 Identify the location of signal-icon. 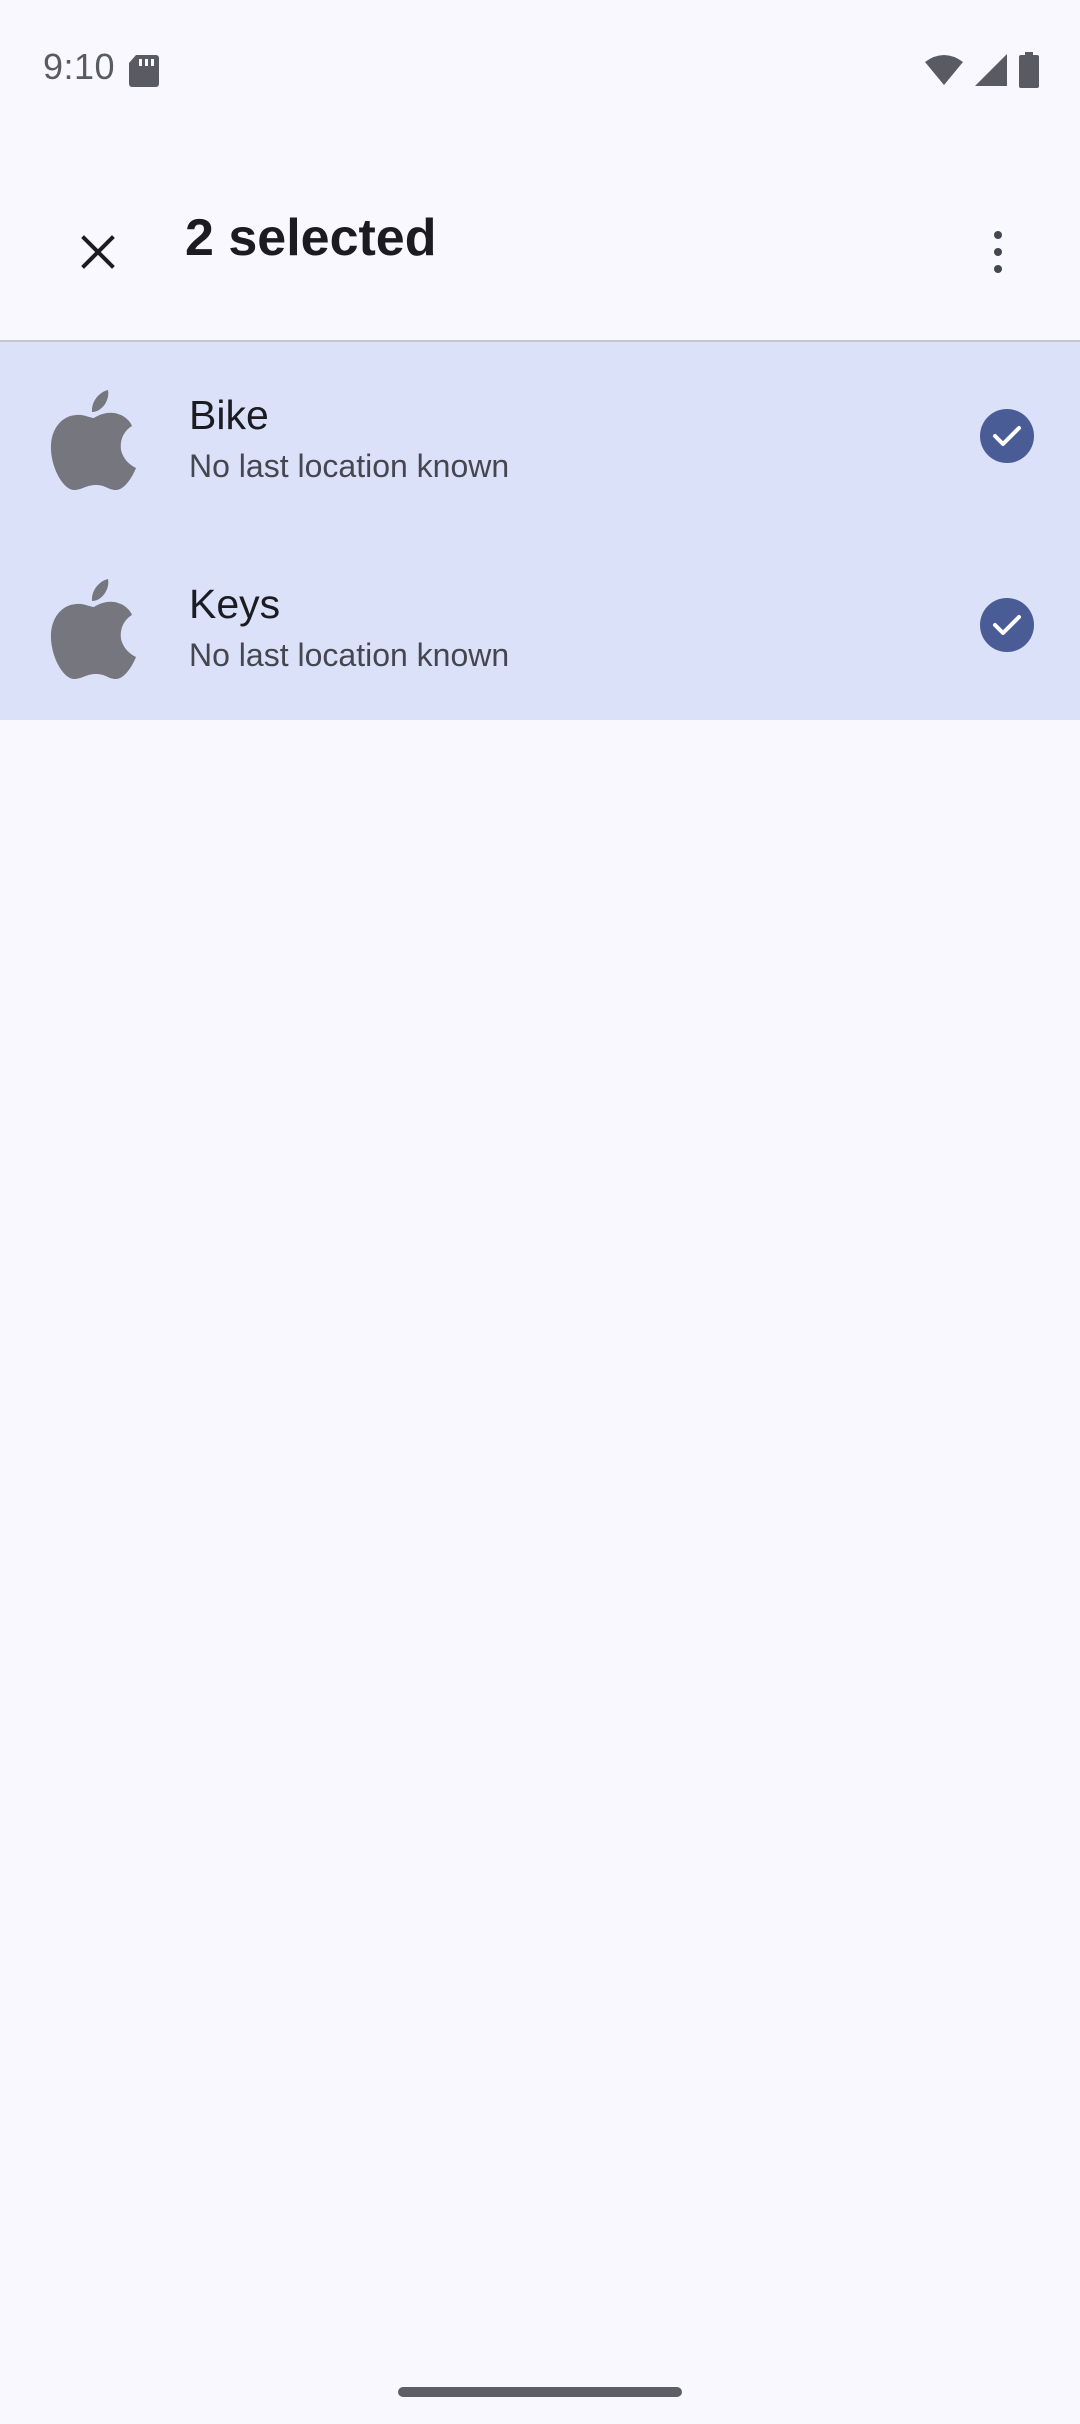
(991, 70).